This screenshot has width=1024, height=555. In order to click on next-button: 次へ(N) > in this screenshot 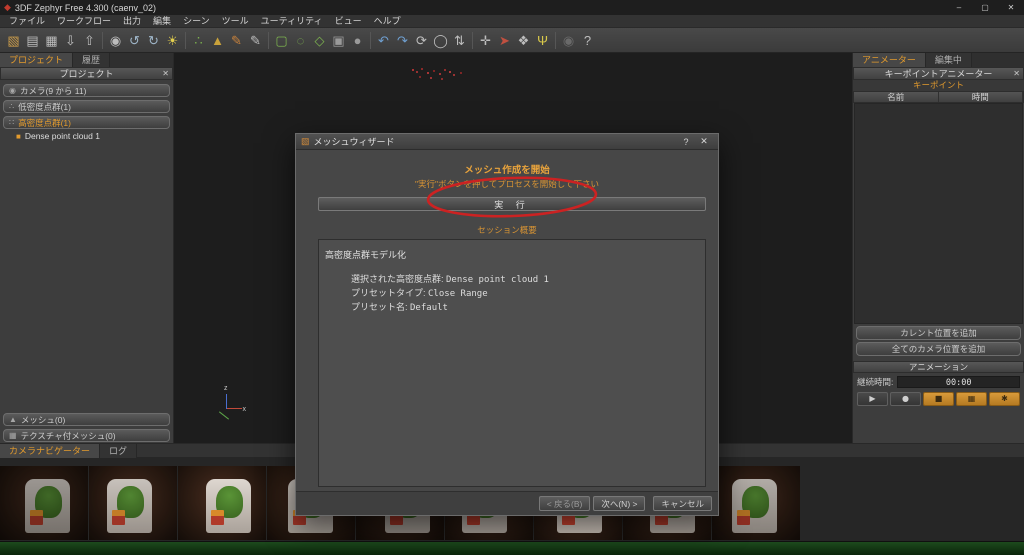, I will do `click(619, 503)`.